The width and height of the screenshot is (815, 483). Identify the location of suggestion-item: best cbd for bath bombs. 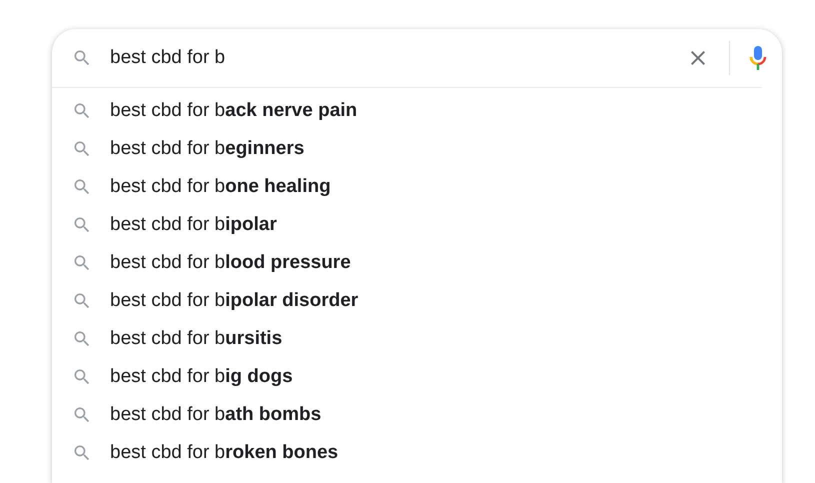
(207, 415).